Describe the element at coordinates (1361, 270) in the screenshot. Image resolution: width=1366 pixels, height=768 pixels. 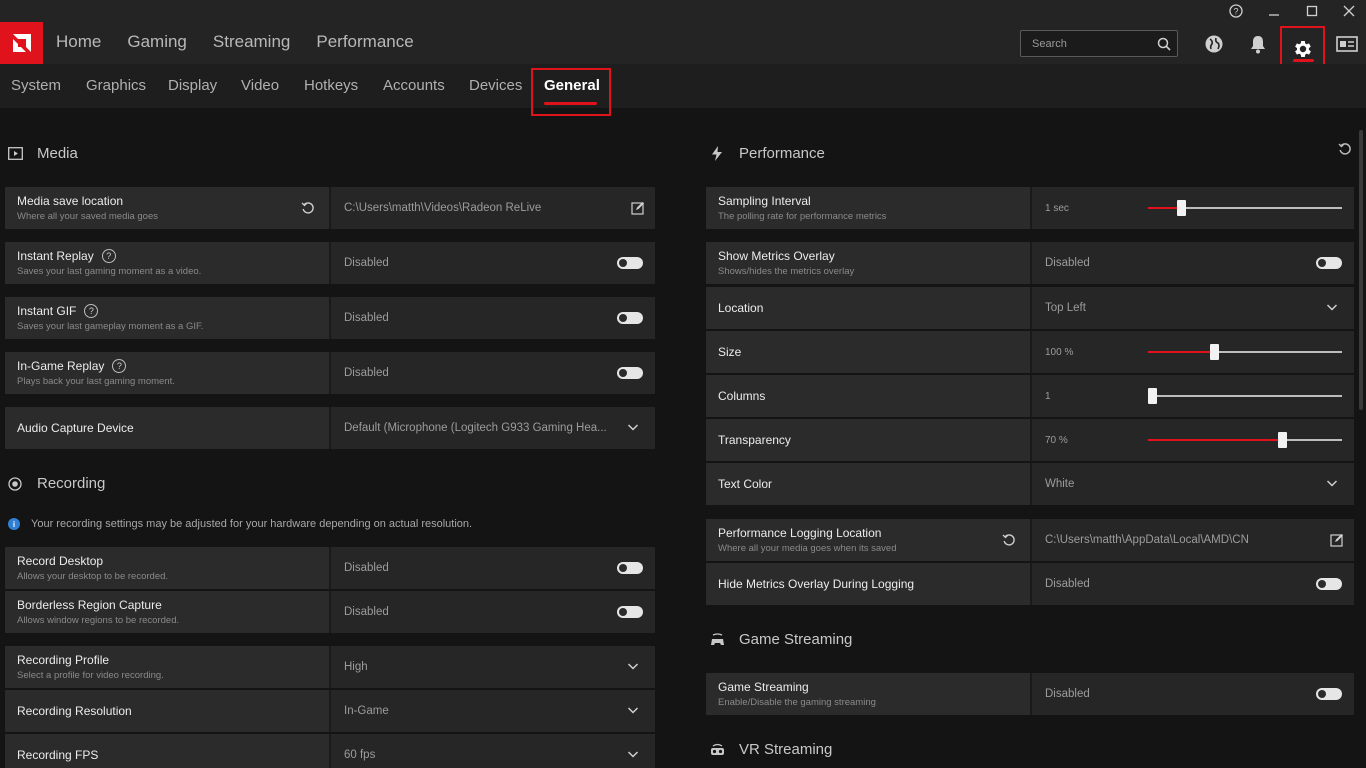
I see `scrollbar` at that location.